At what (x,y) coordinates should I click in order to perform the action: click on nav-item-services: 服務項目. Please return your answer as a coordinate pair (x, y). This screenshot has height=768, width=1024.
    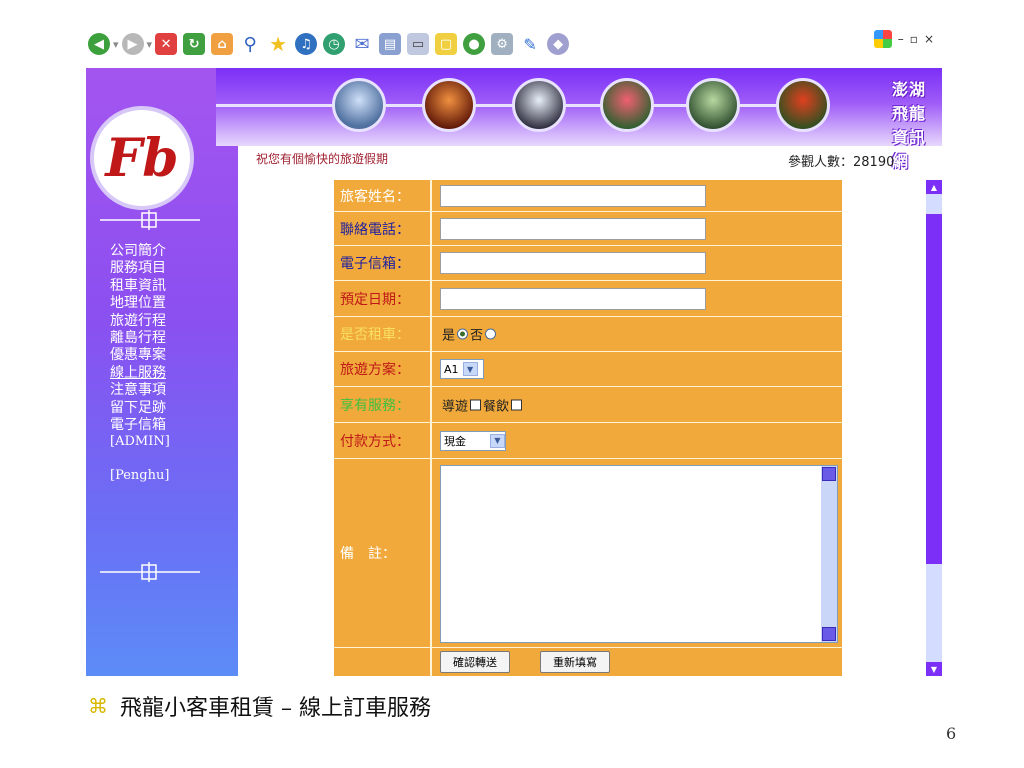
    Looking at the image, I should click on (165, 268).